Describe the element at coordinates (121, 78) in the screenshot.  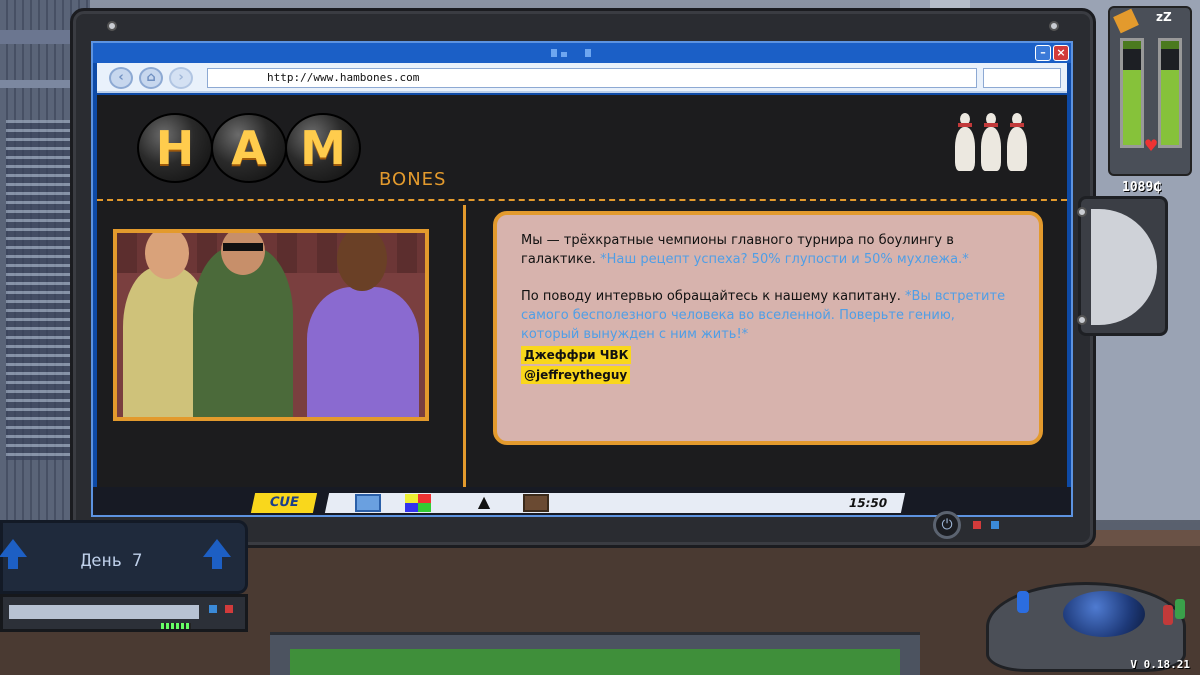
I see `back-arrow-icon: ‹` at that location.